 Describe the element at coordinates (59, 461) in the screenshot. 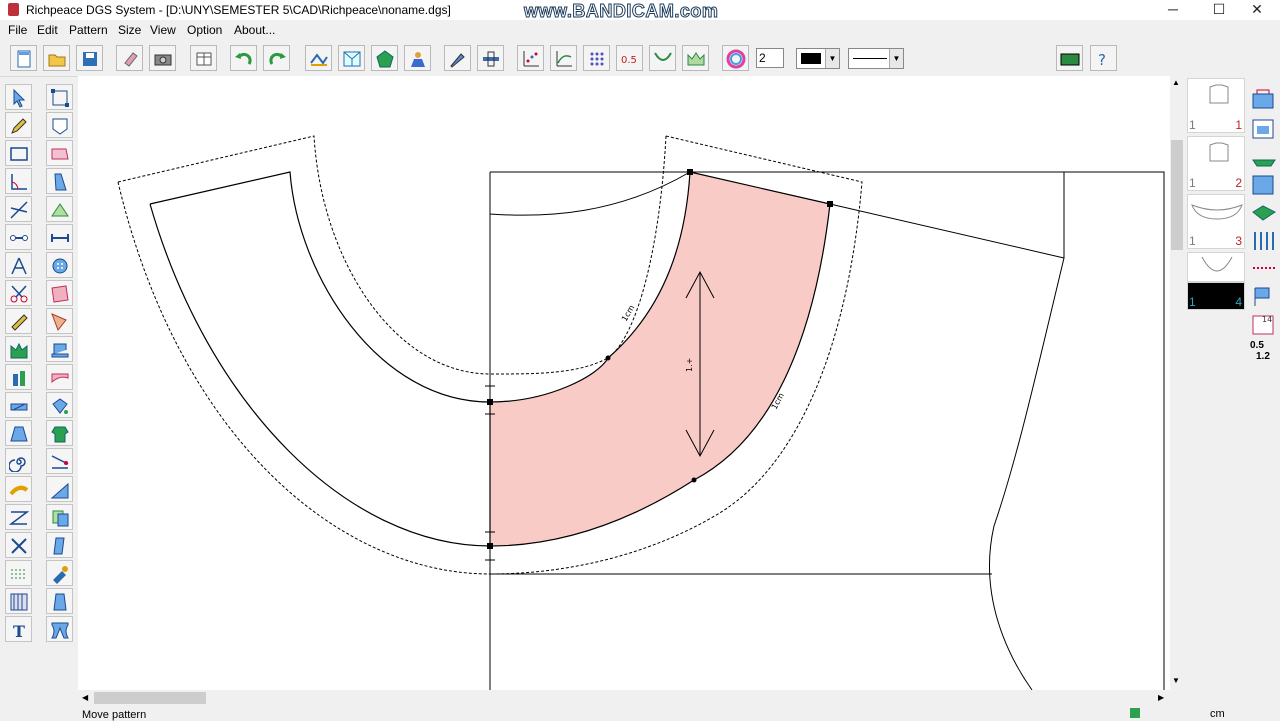

I see `balance-tool` at that location.